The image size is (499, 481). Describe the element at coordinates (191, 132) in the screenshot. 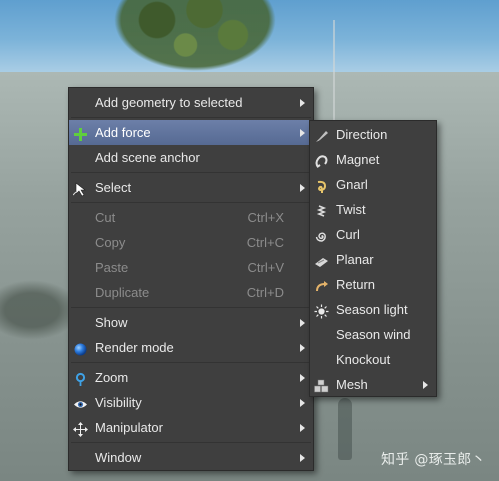

I see `menu-item-add-force: Add force` at that location.